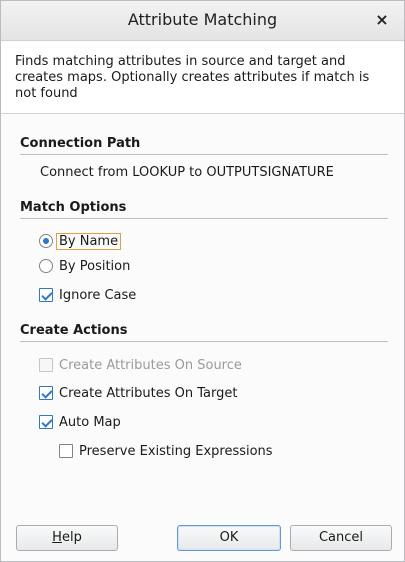  Describe the element at coordinates (187, 172) in the screenshot. I see `connection-path-text: Connect from LOOKUP to OUTPUTSIGNATURE` at that location.